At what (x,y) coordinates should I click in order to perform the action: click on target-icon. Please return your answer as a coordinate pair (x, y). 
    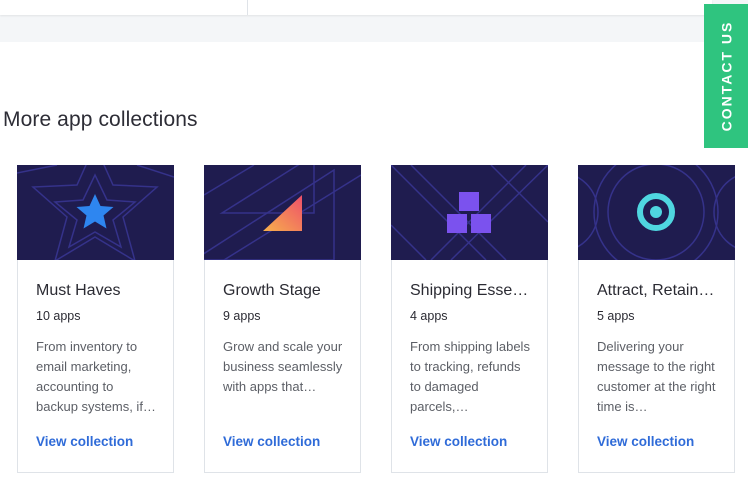
    Looking at the image, I should click on (656, 212).